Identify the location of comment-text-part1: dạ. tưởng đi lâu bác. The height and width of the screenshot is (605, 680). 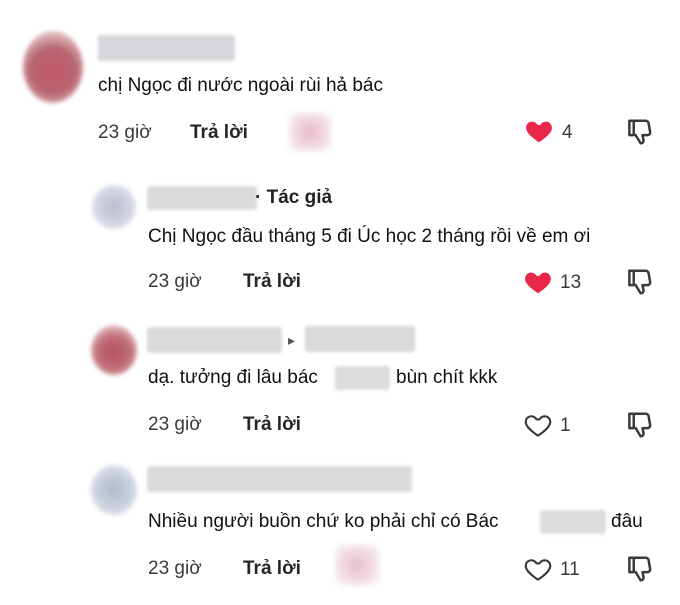
(233, 377).